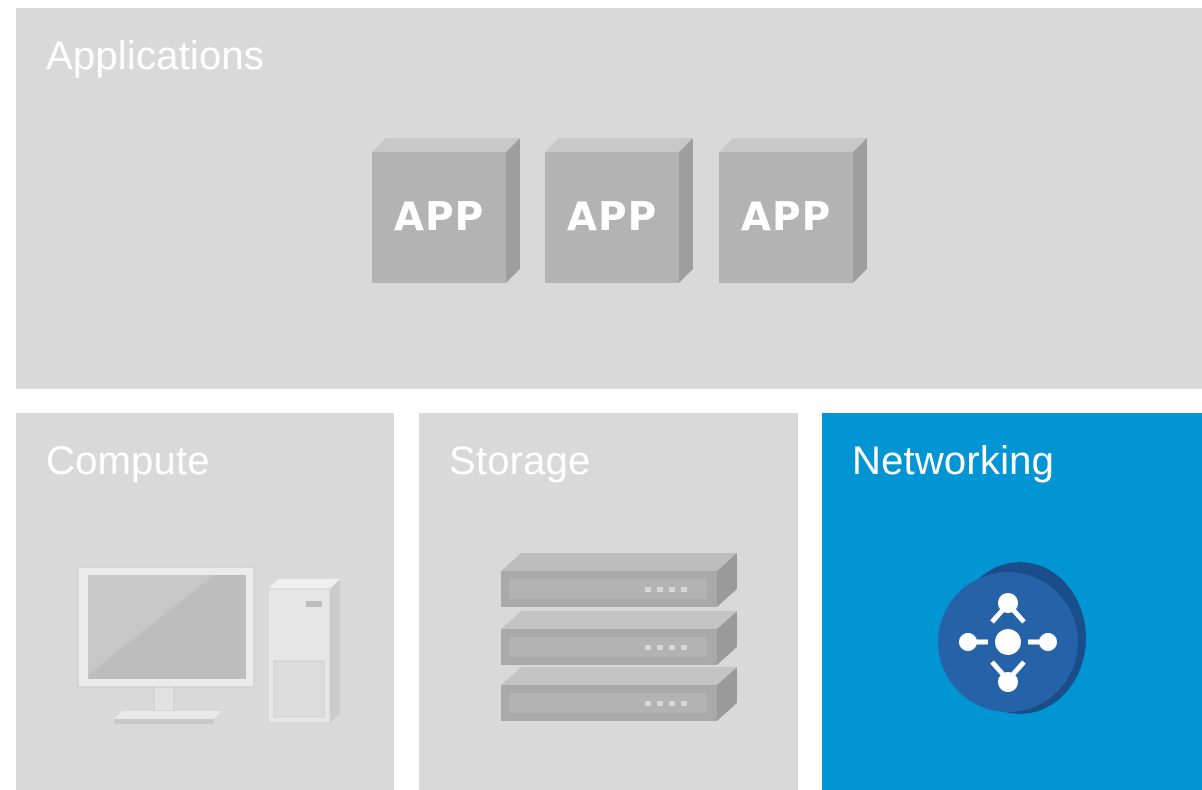  I want to click on server-stack-icon, so click(619, 637).